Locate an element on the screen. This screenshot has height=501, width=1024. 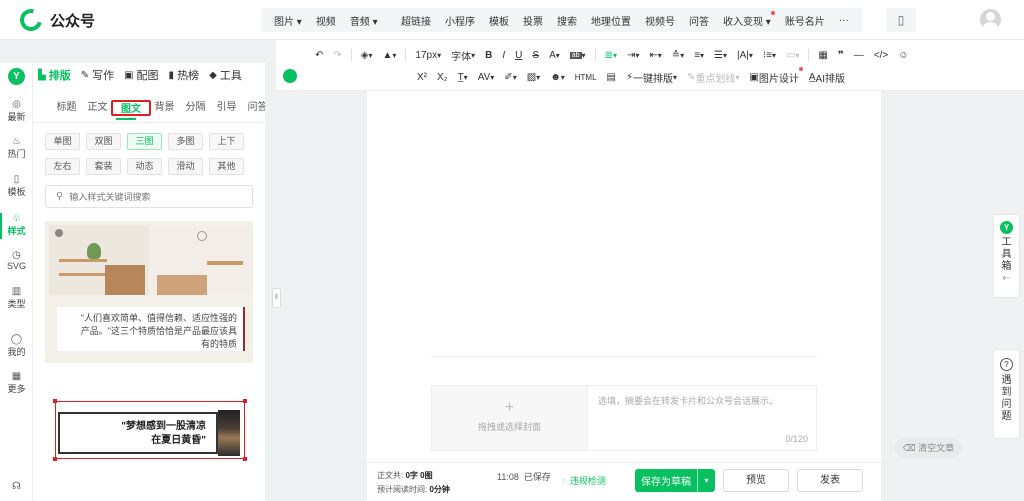
menu-search: 搜索 is located at coordinates (567, 20).